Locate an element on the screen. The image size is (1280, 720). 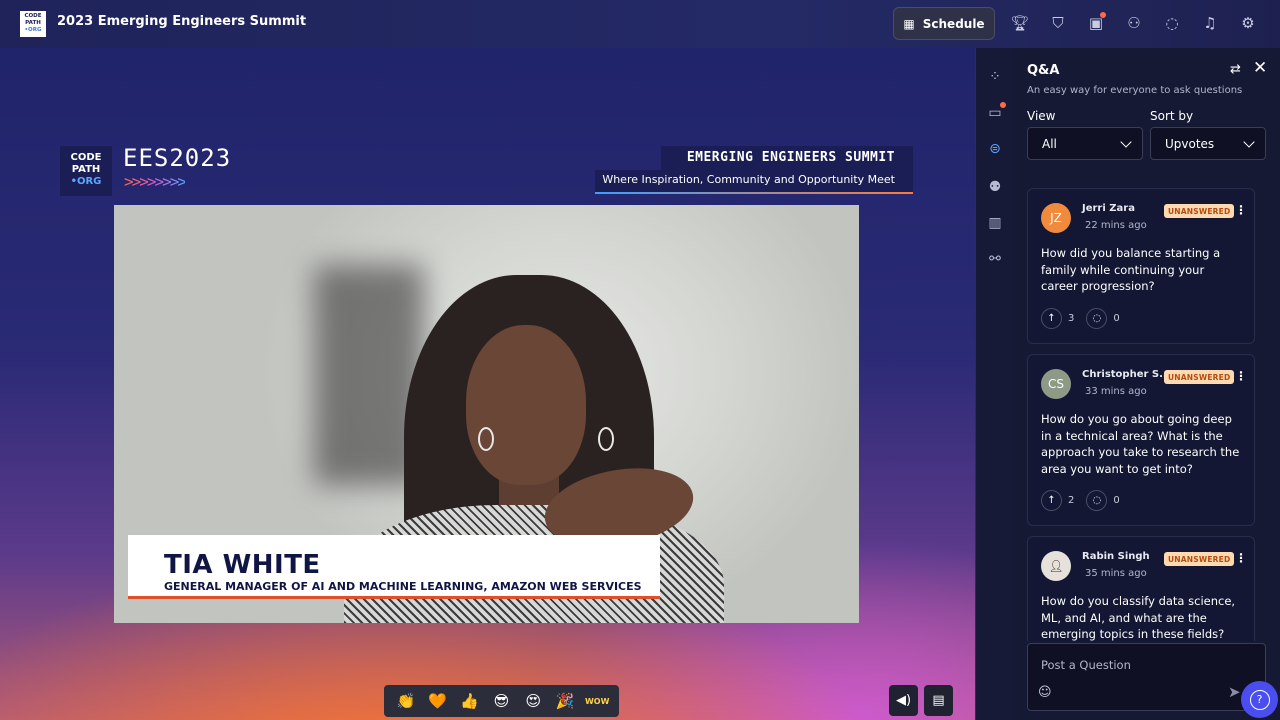
qa-icon: ⊜ is located at coordinates (995, 149).